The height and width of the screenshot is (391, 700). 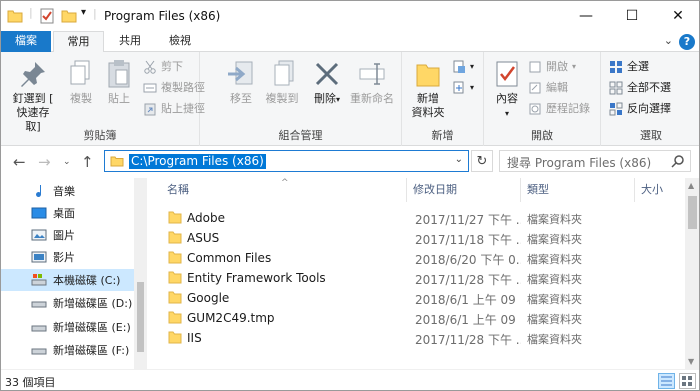 What do you see at coordinates (64, 213) in the screenshot?
I see `nav-item-label: 桌面` at bounding box center [64, 213].